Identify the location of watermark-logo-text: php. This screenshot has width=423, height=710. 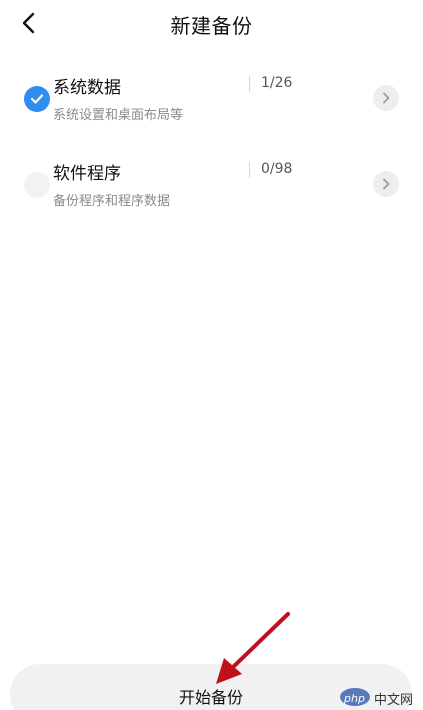
(354, 698).